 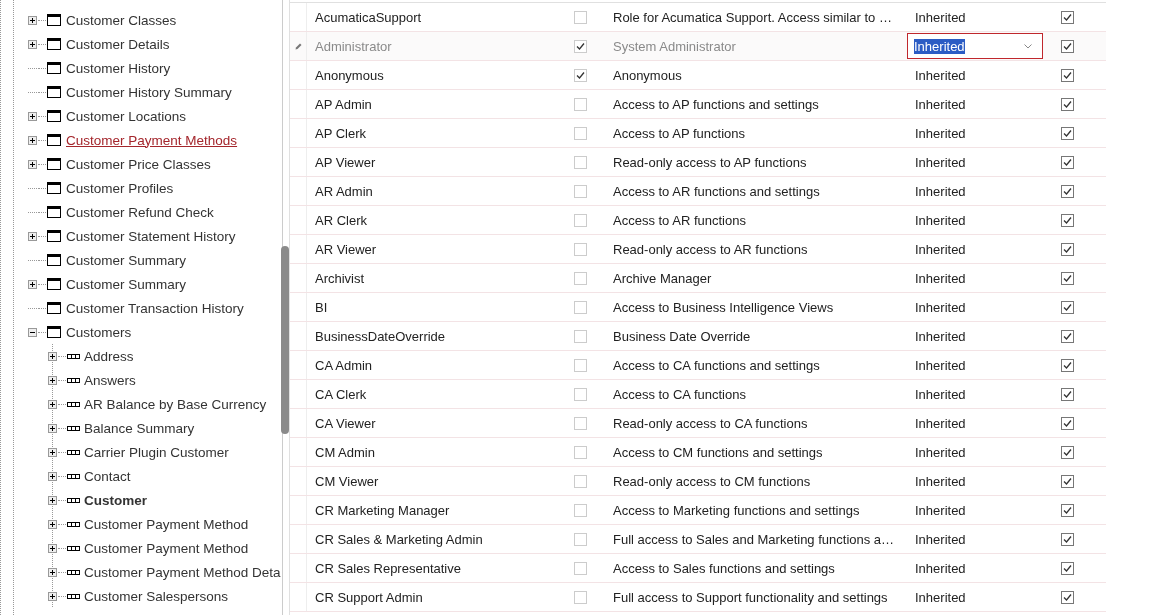 I want to click on tree-item: Customer Refund Check, so click(x=140, y=212).